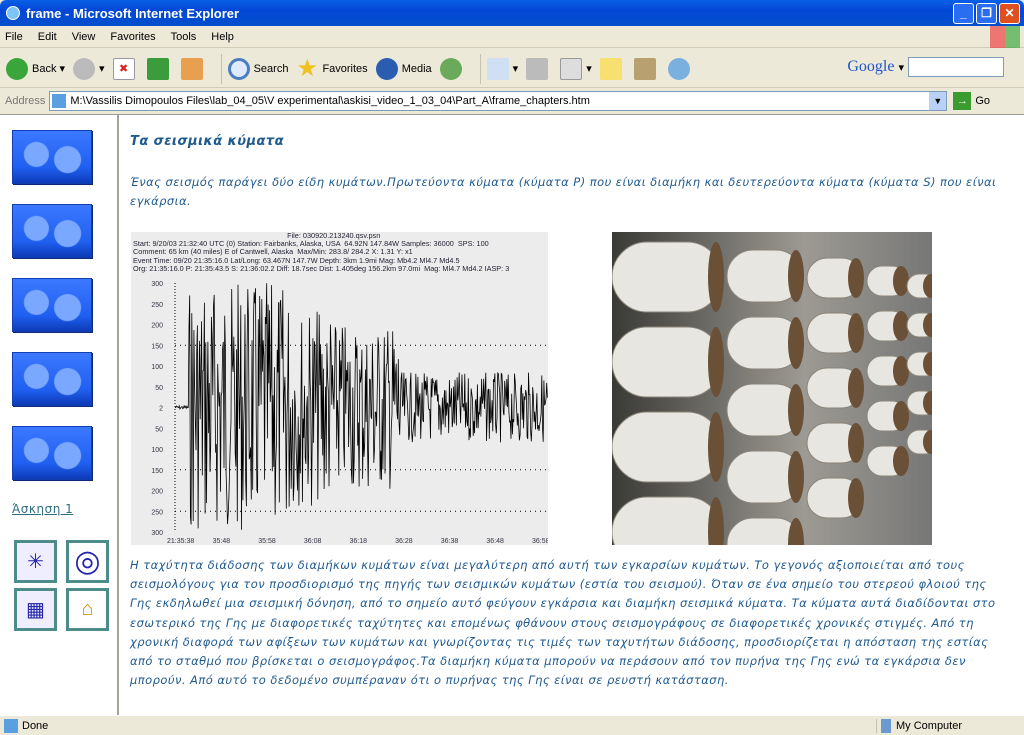  I want to click on back-label: Back, so click(44, 68).